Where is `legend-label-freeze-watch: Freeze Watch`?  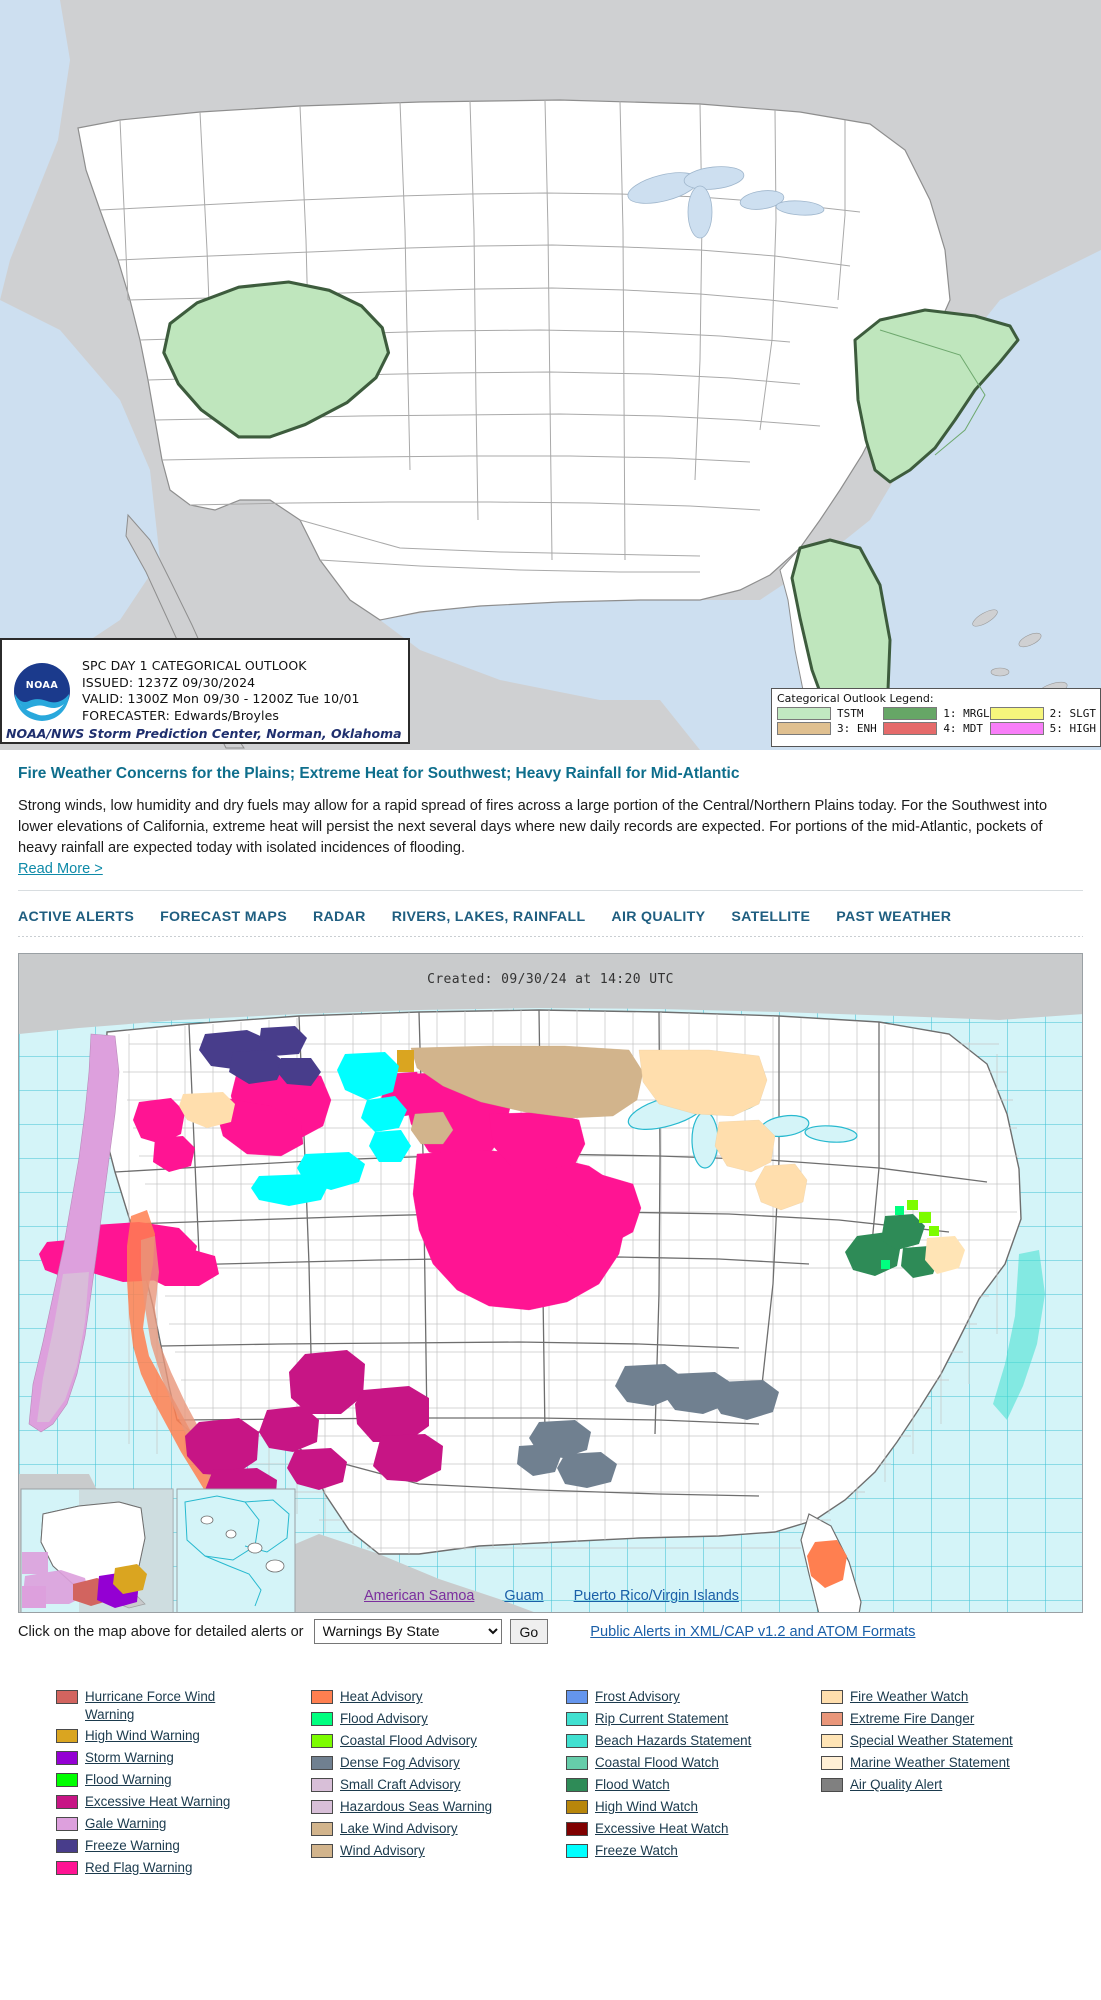 legend-label-freeze-watch: Freeze Watch is located at coordinates (636, 1851).